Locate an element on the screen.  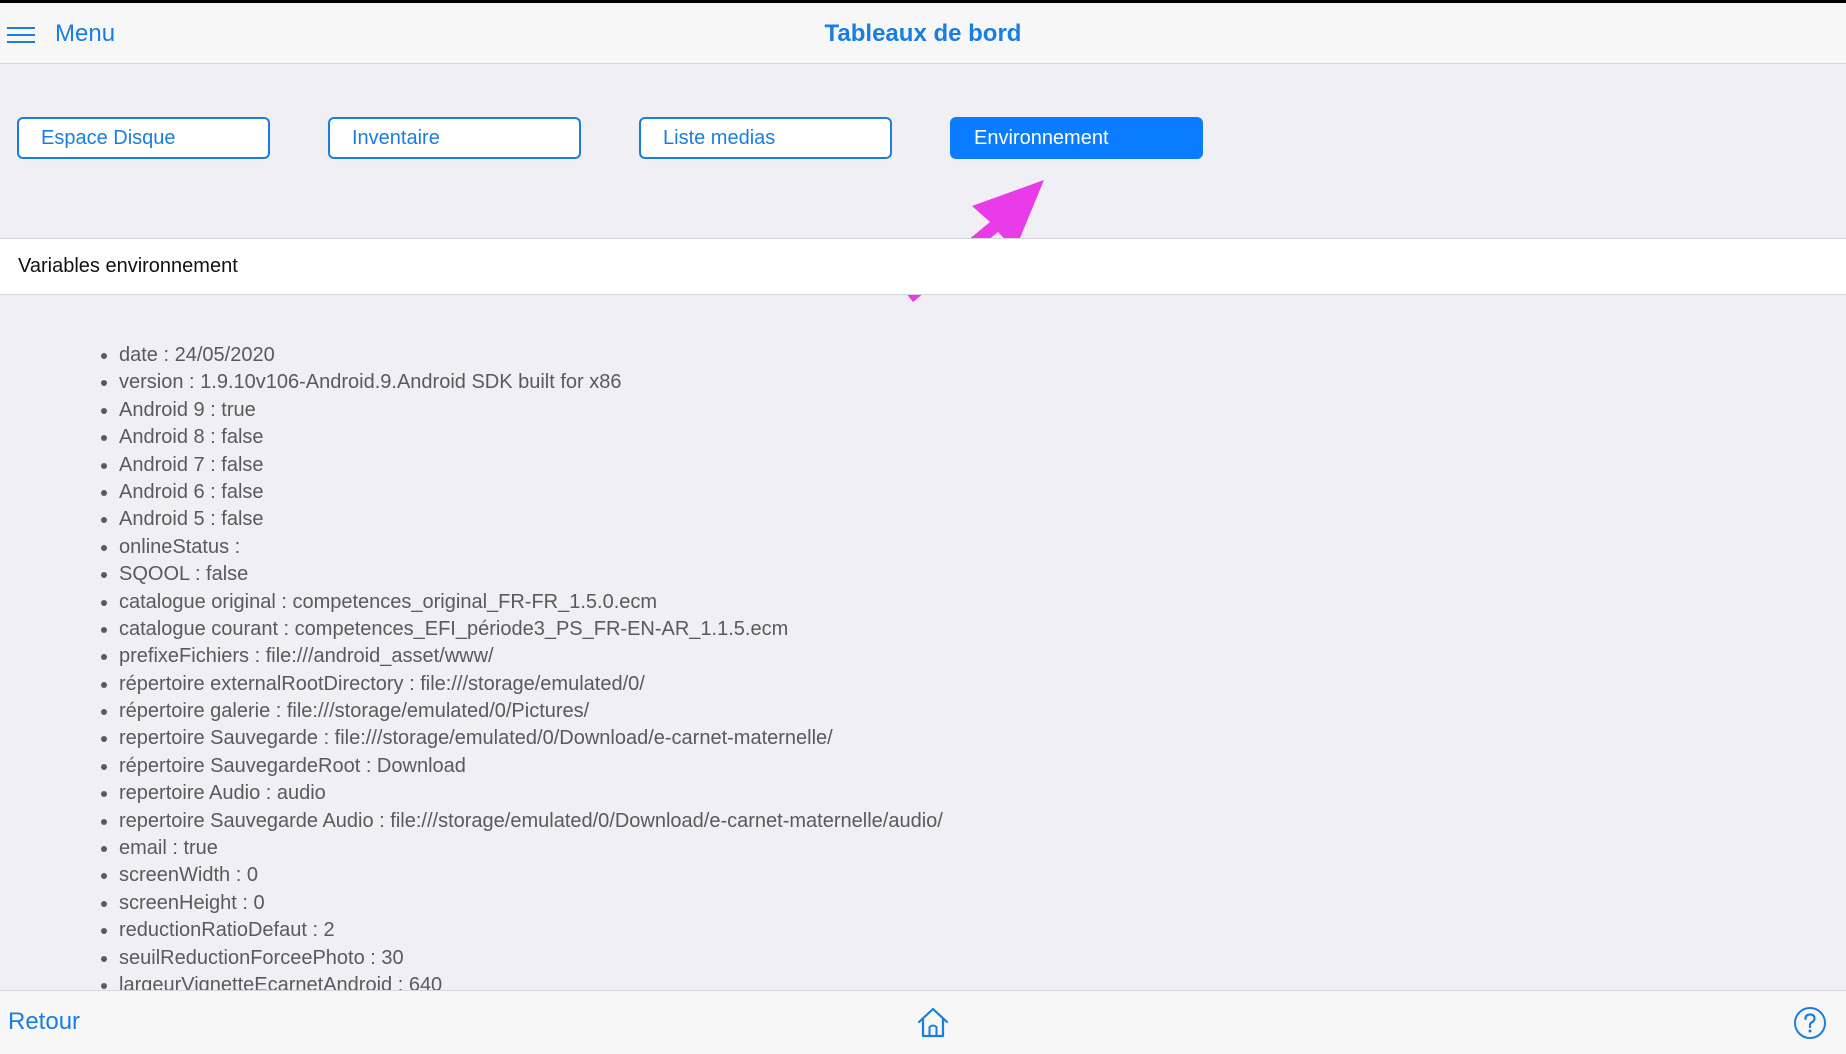
list-item: email : true is located at coordinates (531, 848).